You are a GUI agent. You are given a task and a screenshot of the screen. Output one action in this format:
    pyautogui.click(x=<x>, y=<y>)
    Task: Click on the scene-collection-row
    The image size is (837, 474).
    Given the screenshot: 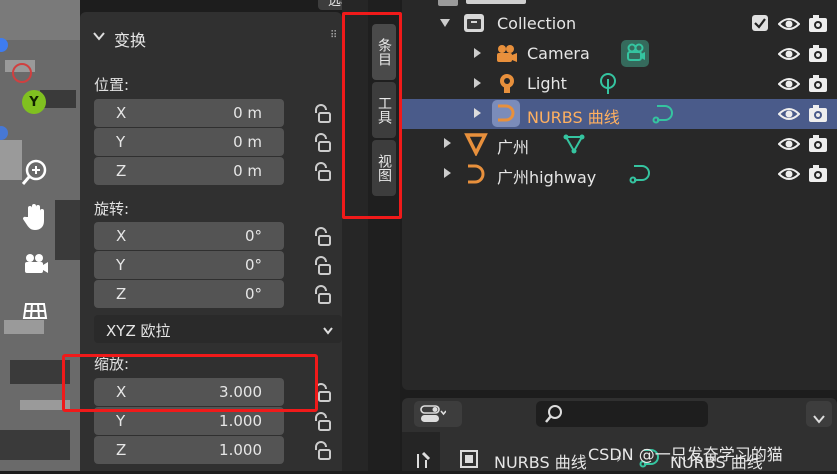 What is the action you would take?
    pyautogui.click(x=448, y=3)
    